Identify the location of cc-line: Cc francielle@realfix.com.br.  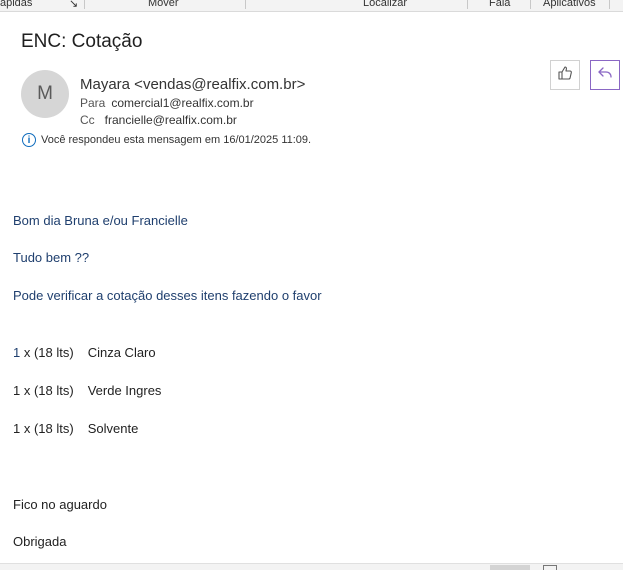
(158, 120).